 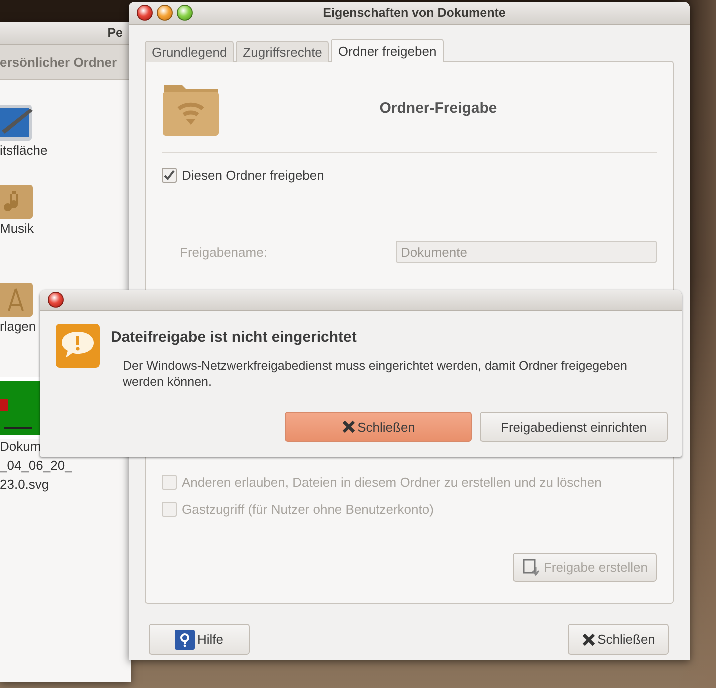 I want to click on file-label: 23.0.svg, so click(x=25, y=485).